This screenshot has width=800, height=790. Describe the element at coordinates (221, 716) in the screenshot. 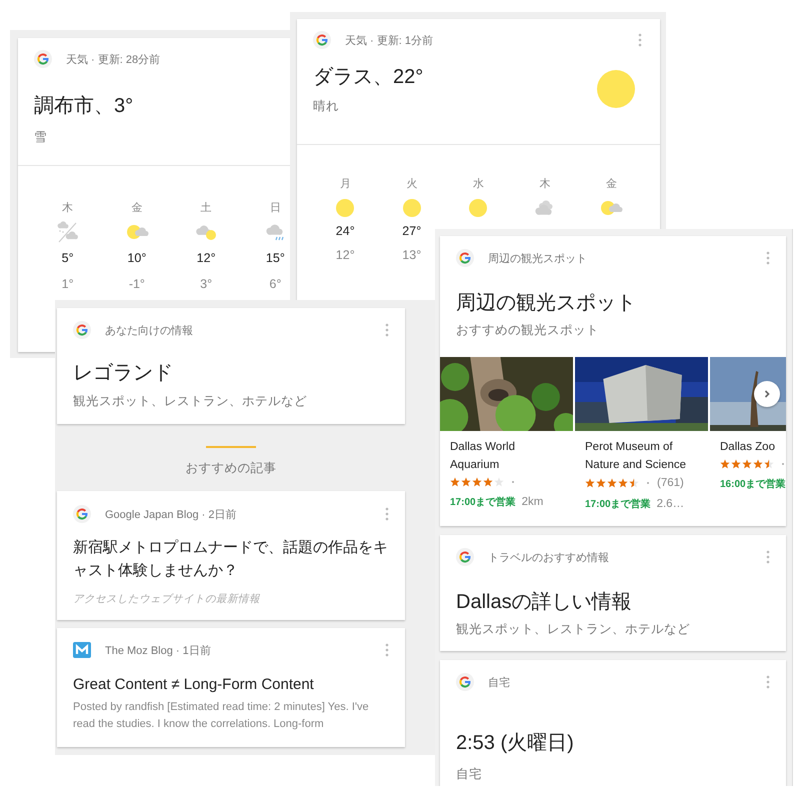

I see `article-excerpt: Posted by randfish [Estimated read time: 2 minutes] Yes. I've read the studies. I know the correlations. Long-form` at that location.